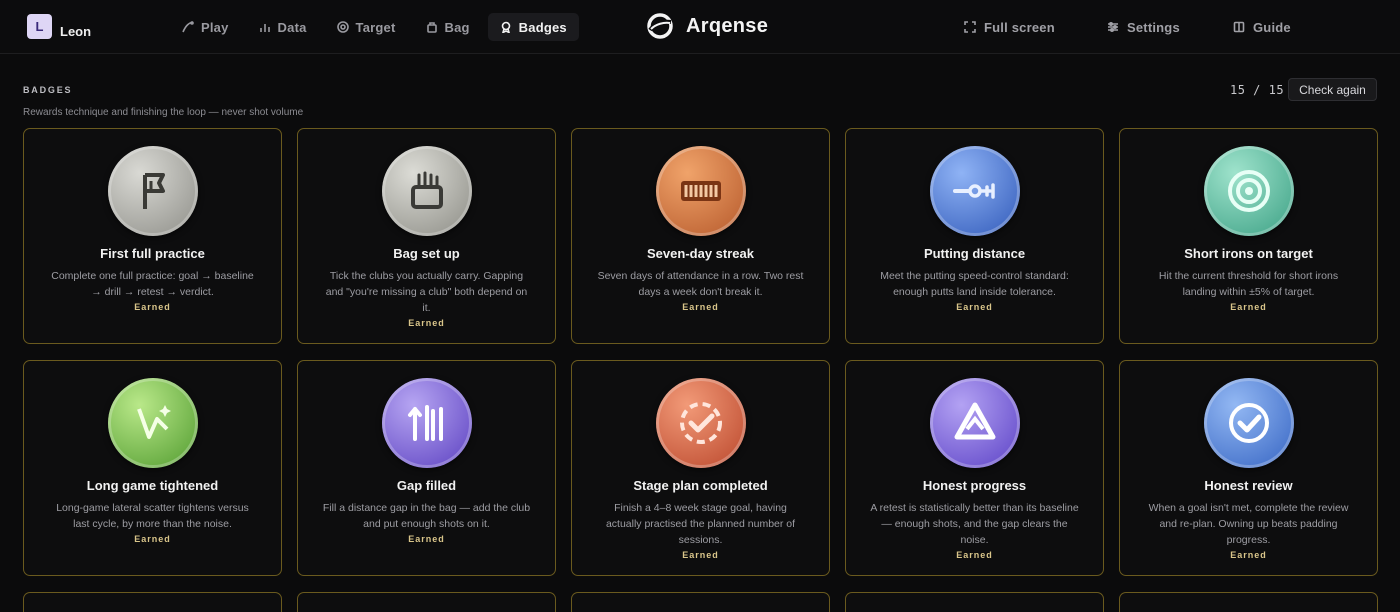 This screenshot has height=612, width=1400. Describe the element at coordinates (700, 253) in the screenshot. I see `badge-title: Seven-day streak` at that location.